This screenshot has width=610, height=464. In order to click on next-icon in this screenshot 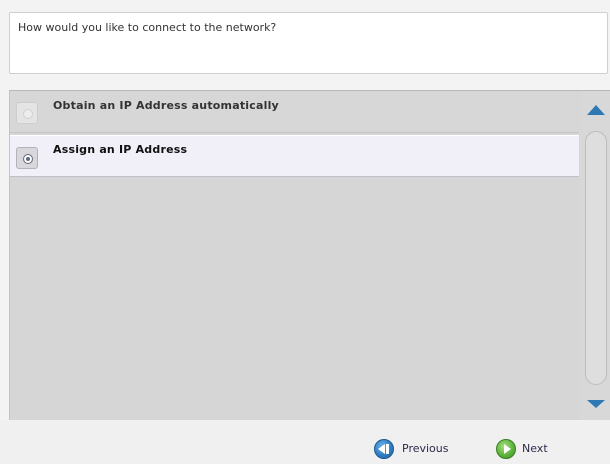, I will do `click(506, 449)`.